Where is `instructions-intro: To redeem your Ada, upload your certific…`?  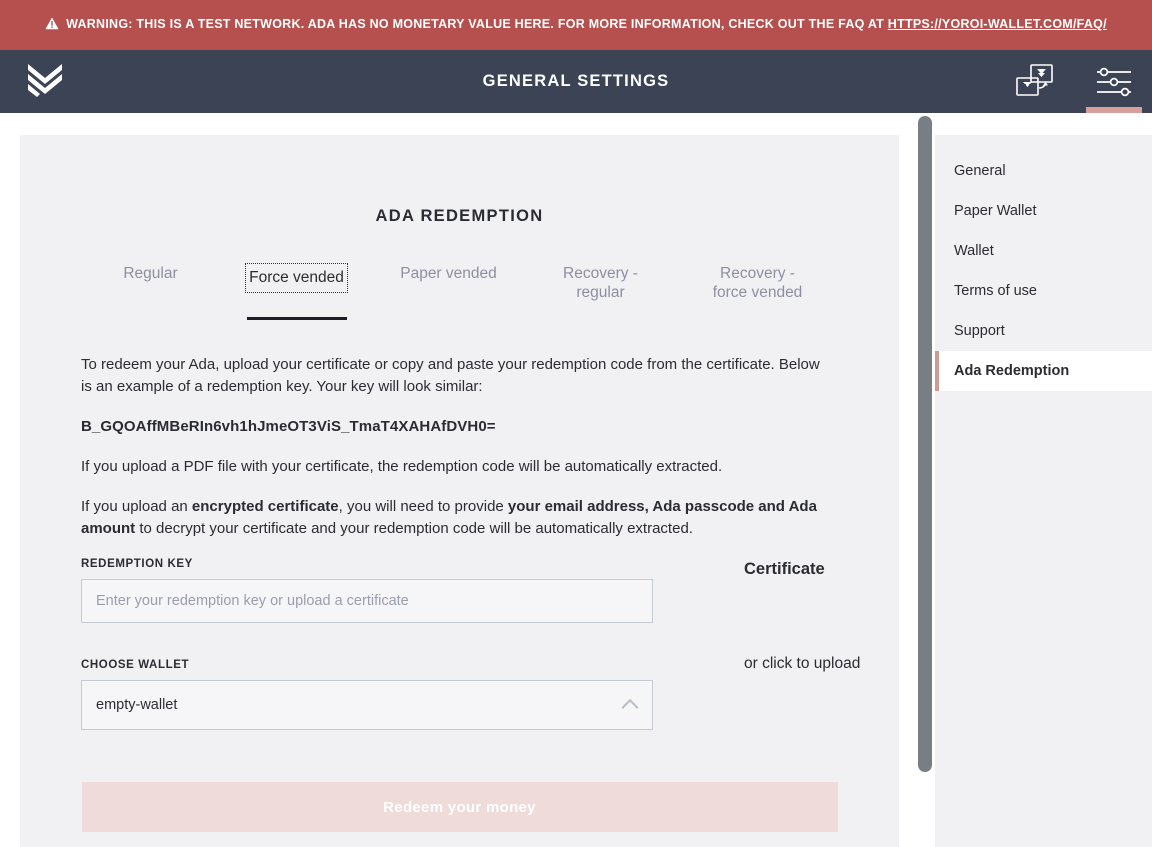 instructions-intro: To redeem your Ada, upload your certific… is located at coordinates (450, 375).